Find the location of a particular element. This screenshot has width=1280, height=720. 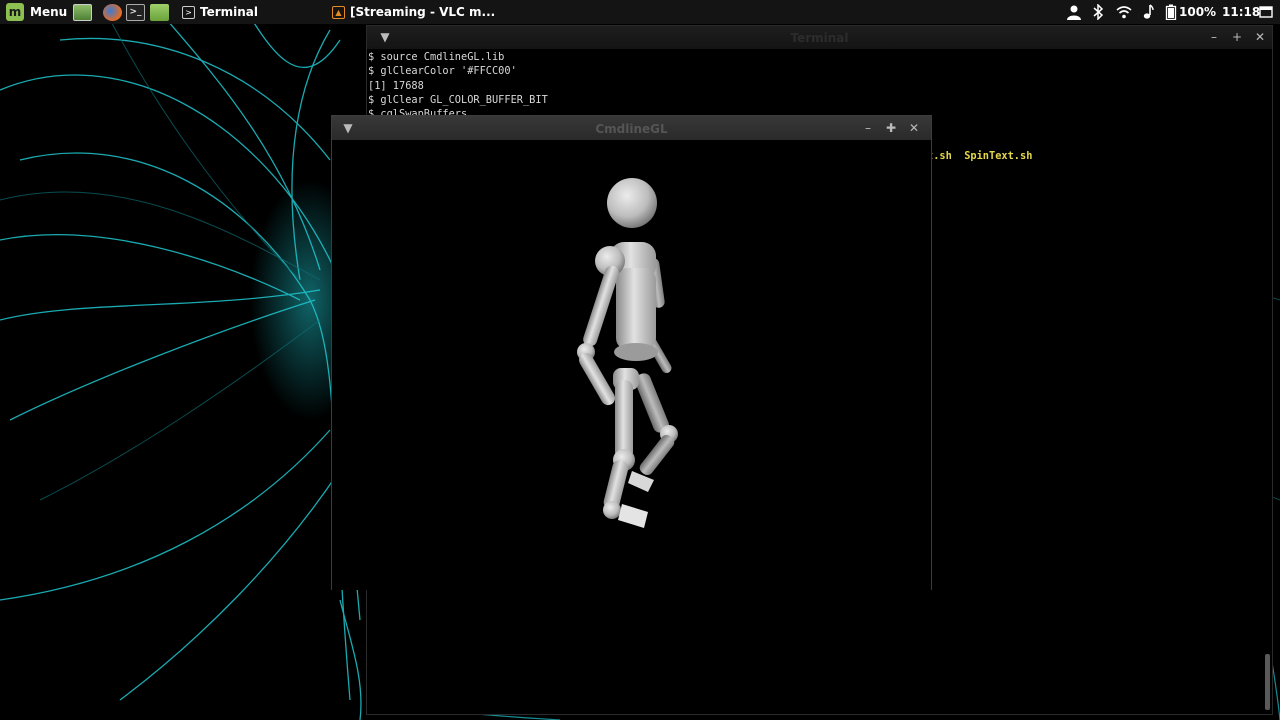

gl-minimize-button: – is located at coordinates (868, 128).